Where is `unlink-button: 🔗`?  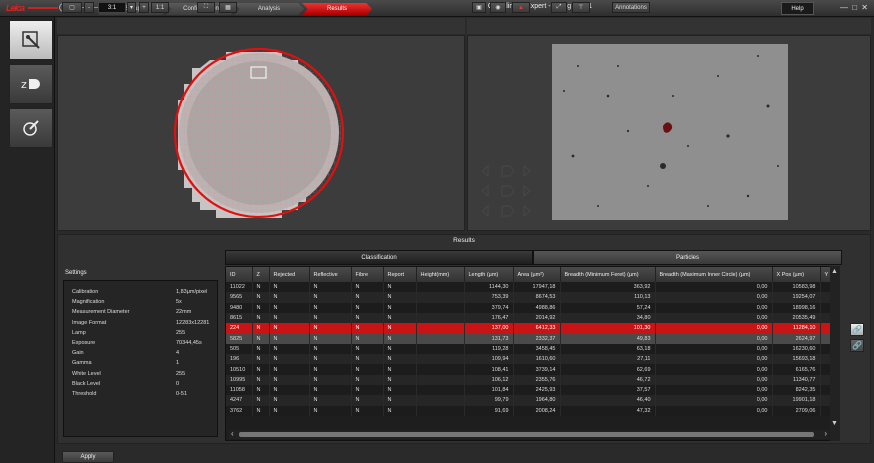
unlink-button: 🔗 is located at coordinates (857, 345).